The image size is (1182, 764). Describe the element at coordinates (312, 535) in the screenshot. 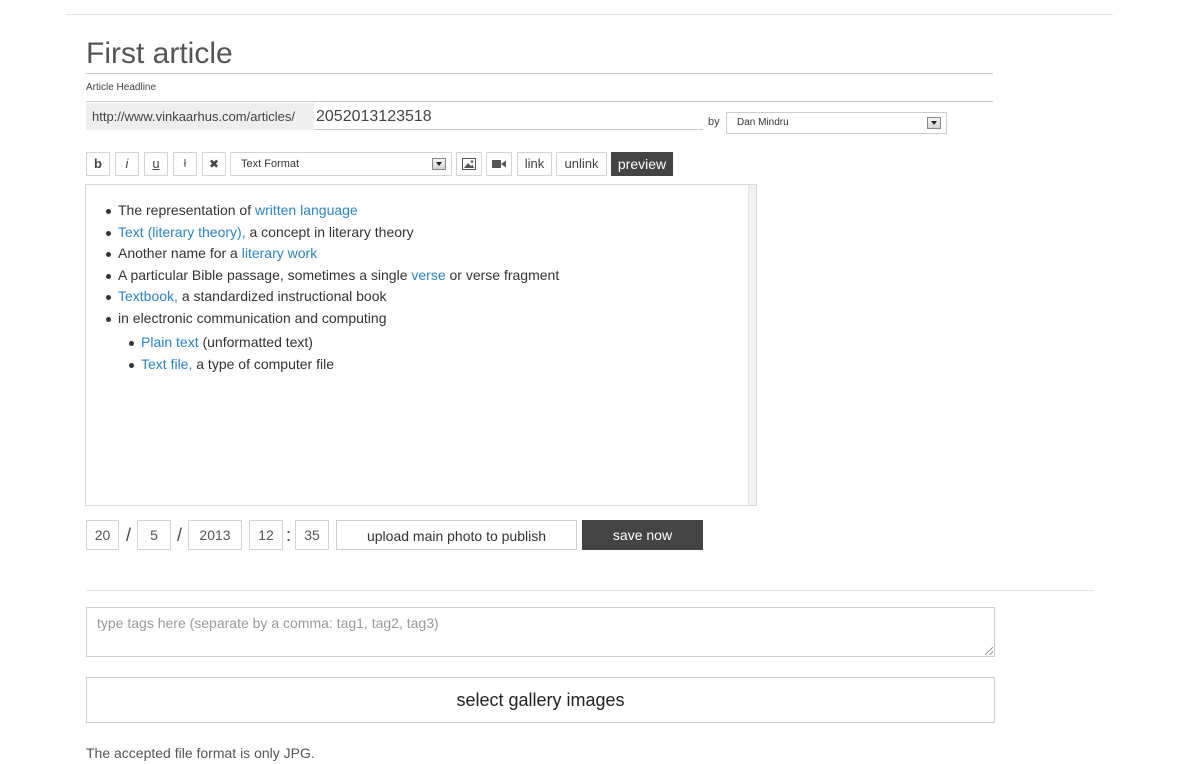

I see `minute-input: 35` at that location.